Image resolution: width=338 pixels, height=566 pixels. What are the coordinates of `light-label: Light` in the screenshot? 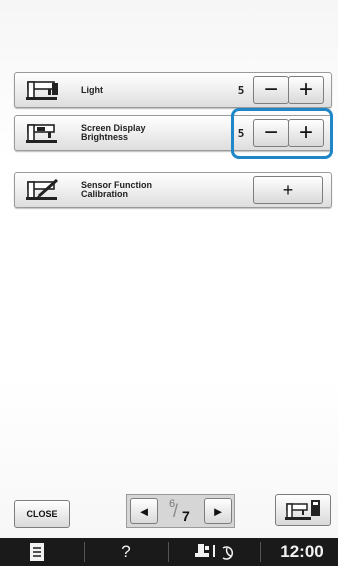 It's located at (92, 89).